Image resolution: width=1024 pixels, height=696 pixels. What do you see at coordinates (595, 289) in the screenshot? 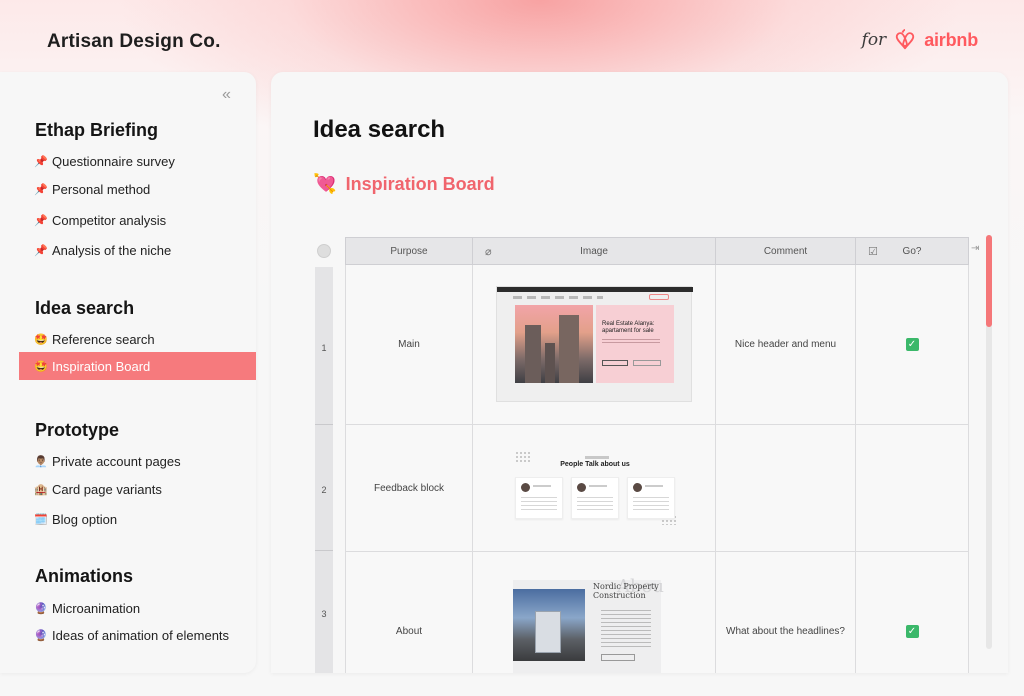
I see `thumb-topbar` at bounding box center [595, 289].